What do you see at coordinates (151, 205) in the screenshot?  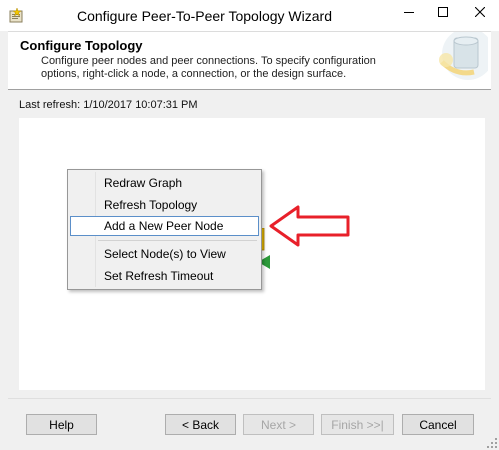 I see `menu-item-label: Refresh Topology` at bounding box center [151, 205].